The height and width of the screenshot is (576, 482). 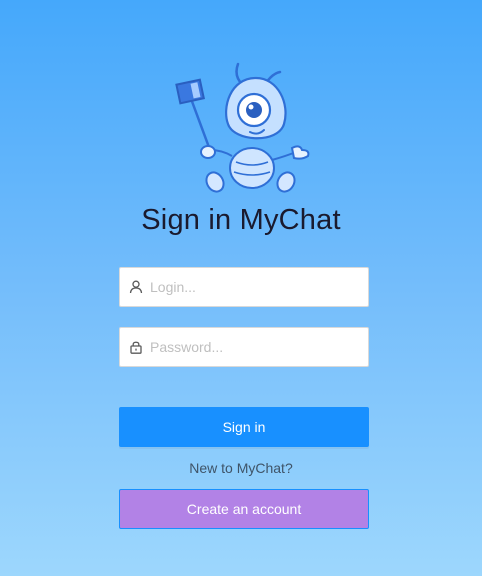 What do you see at coordinates (135, 287) in the screenshot?
I see `user-icon` at bounding box center [135, 287].